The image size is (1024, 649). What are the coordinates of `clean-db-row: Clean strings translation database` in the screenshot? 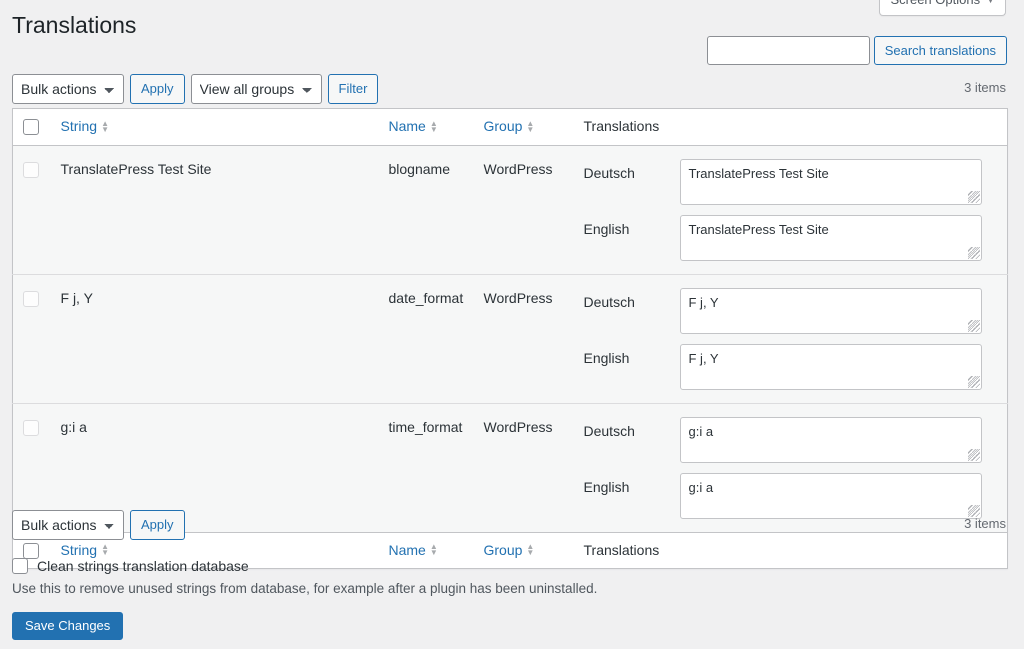 It's located at (130, 566).